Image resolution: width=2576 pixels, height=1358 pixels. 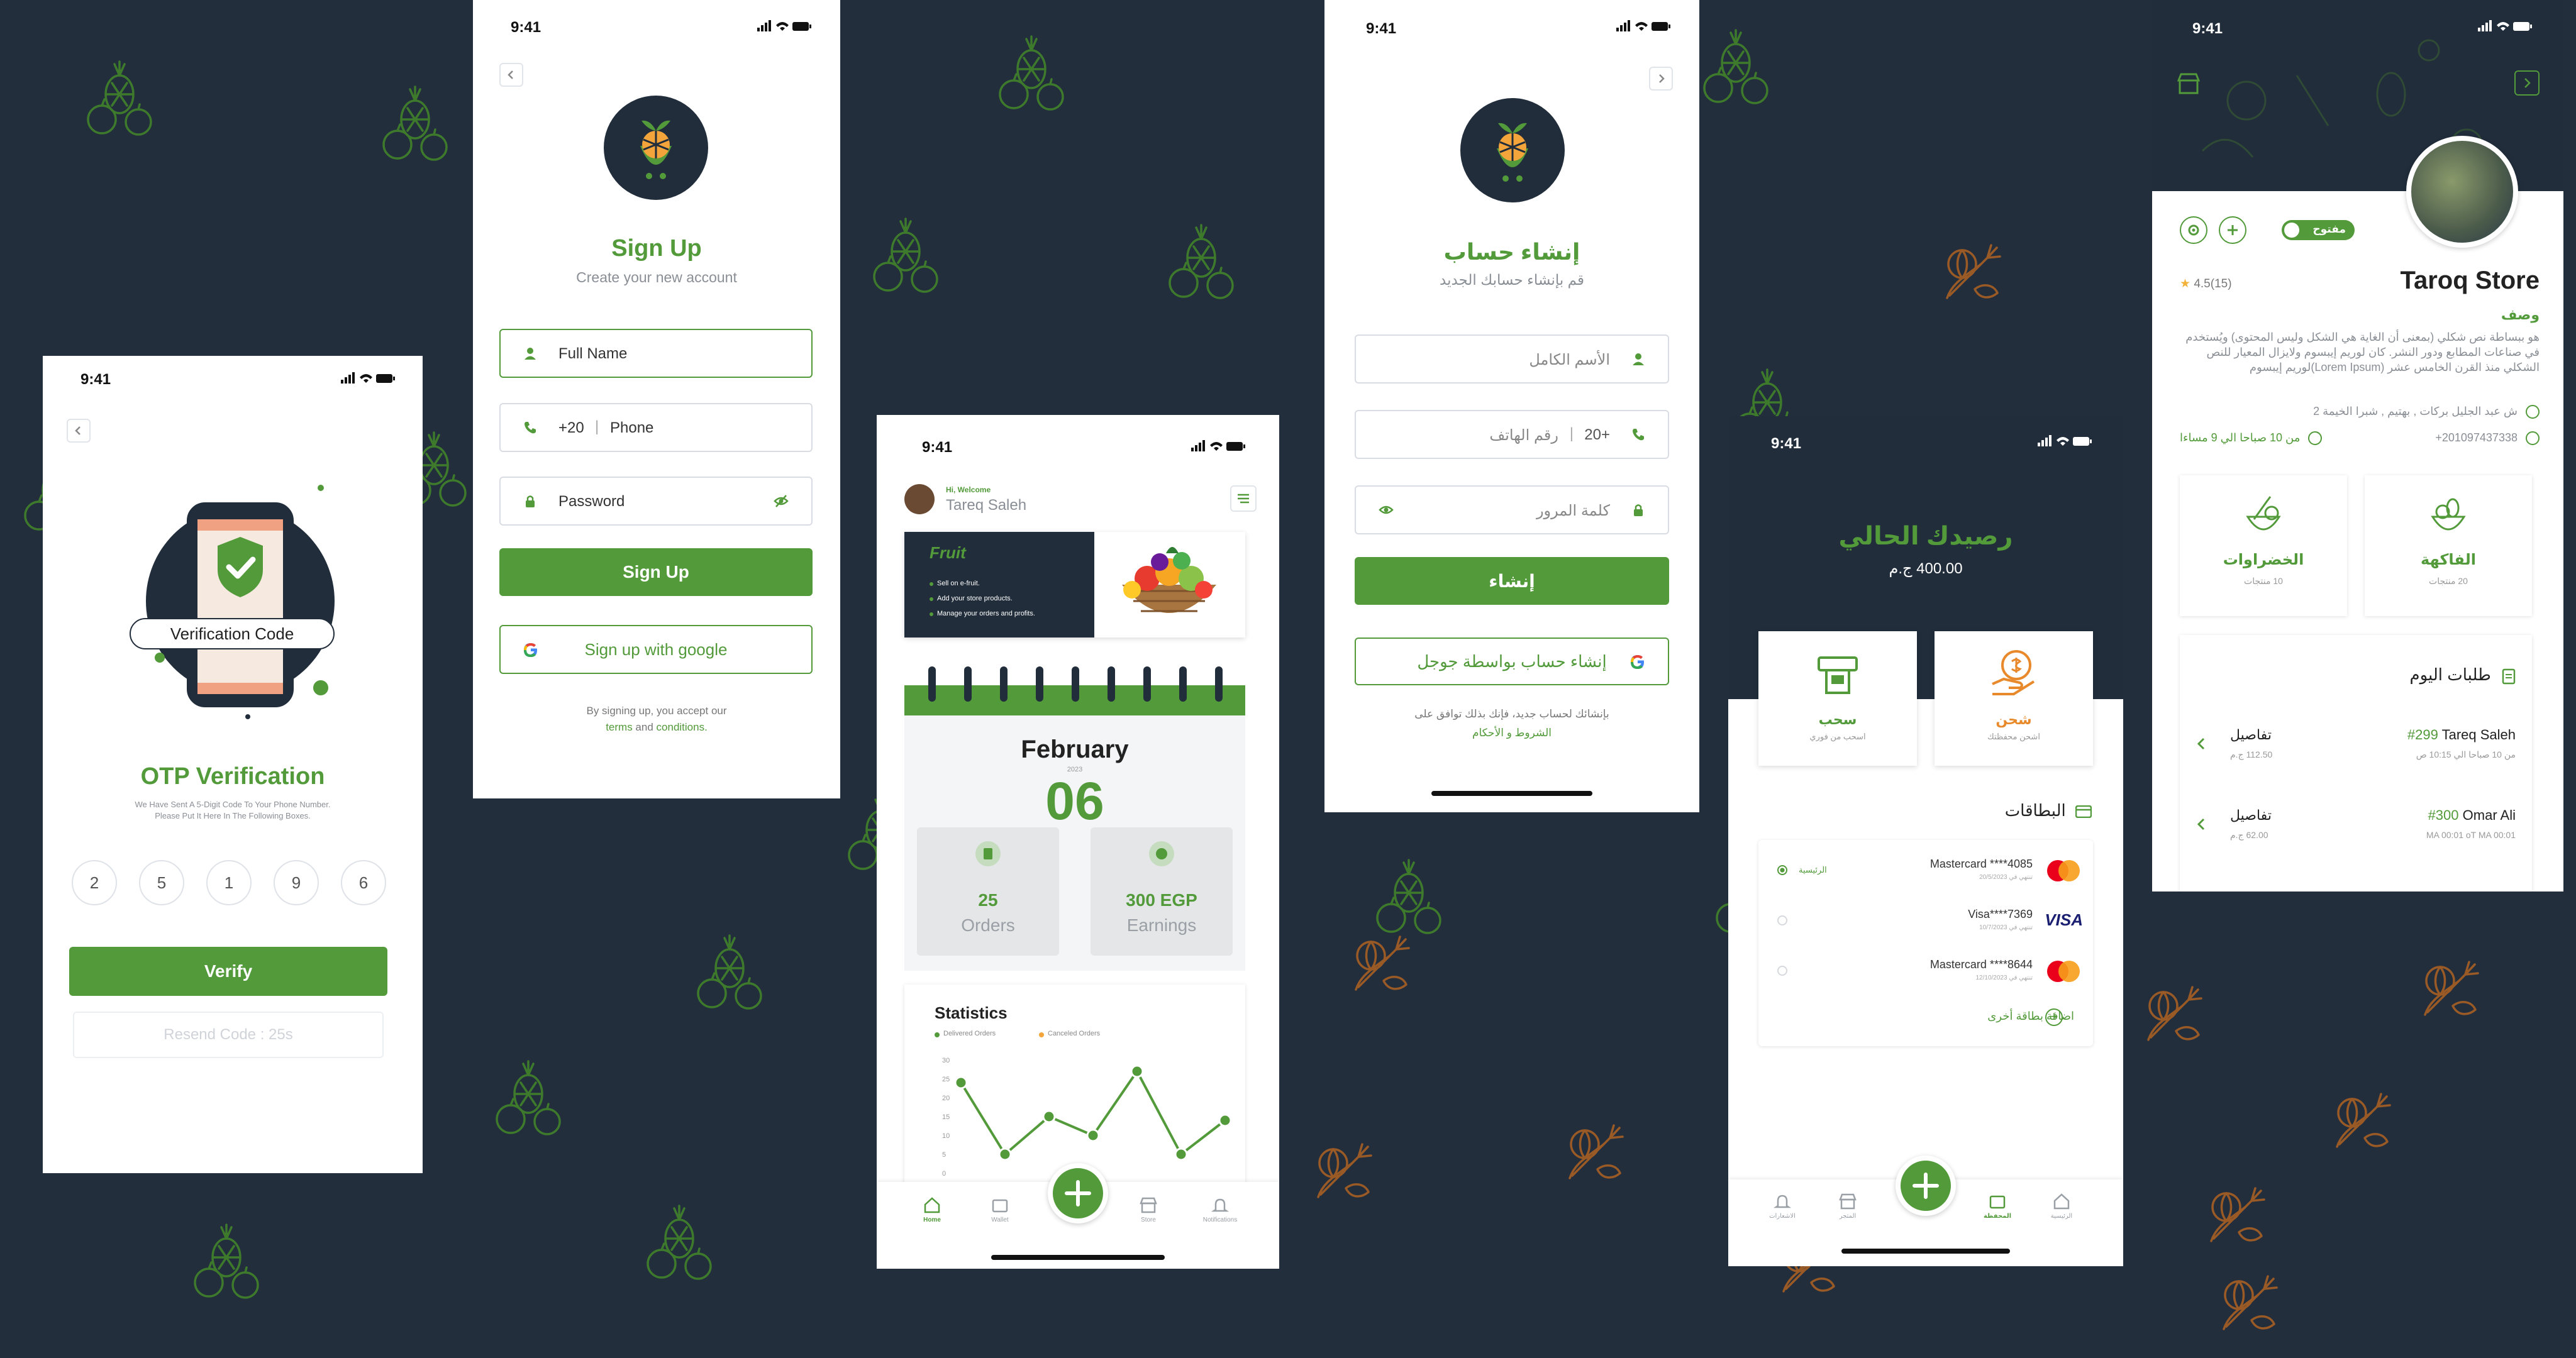 I want to click on full-name-field: الأسم الكامل, so click(x=1512, y=359).